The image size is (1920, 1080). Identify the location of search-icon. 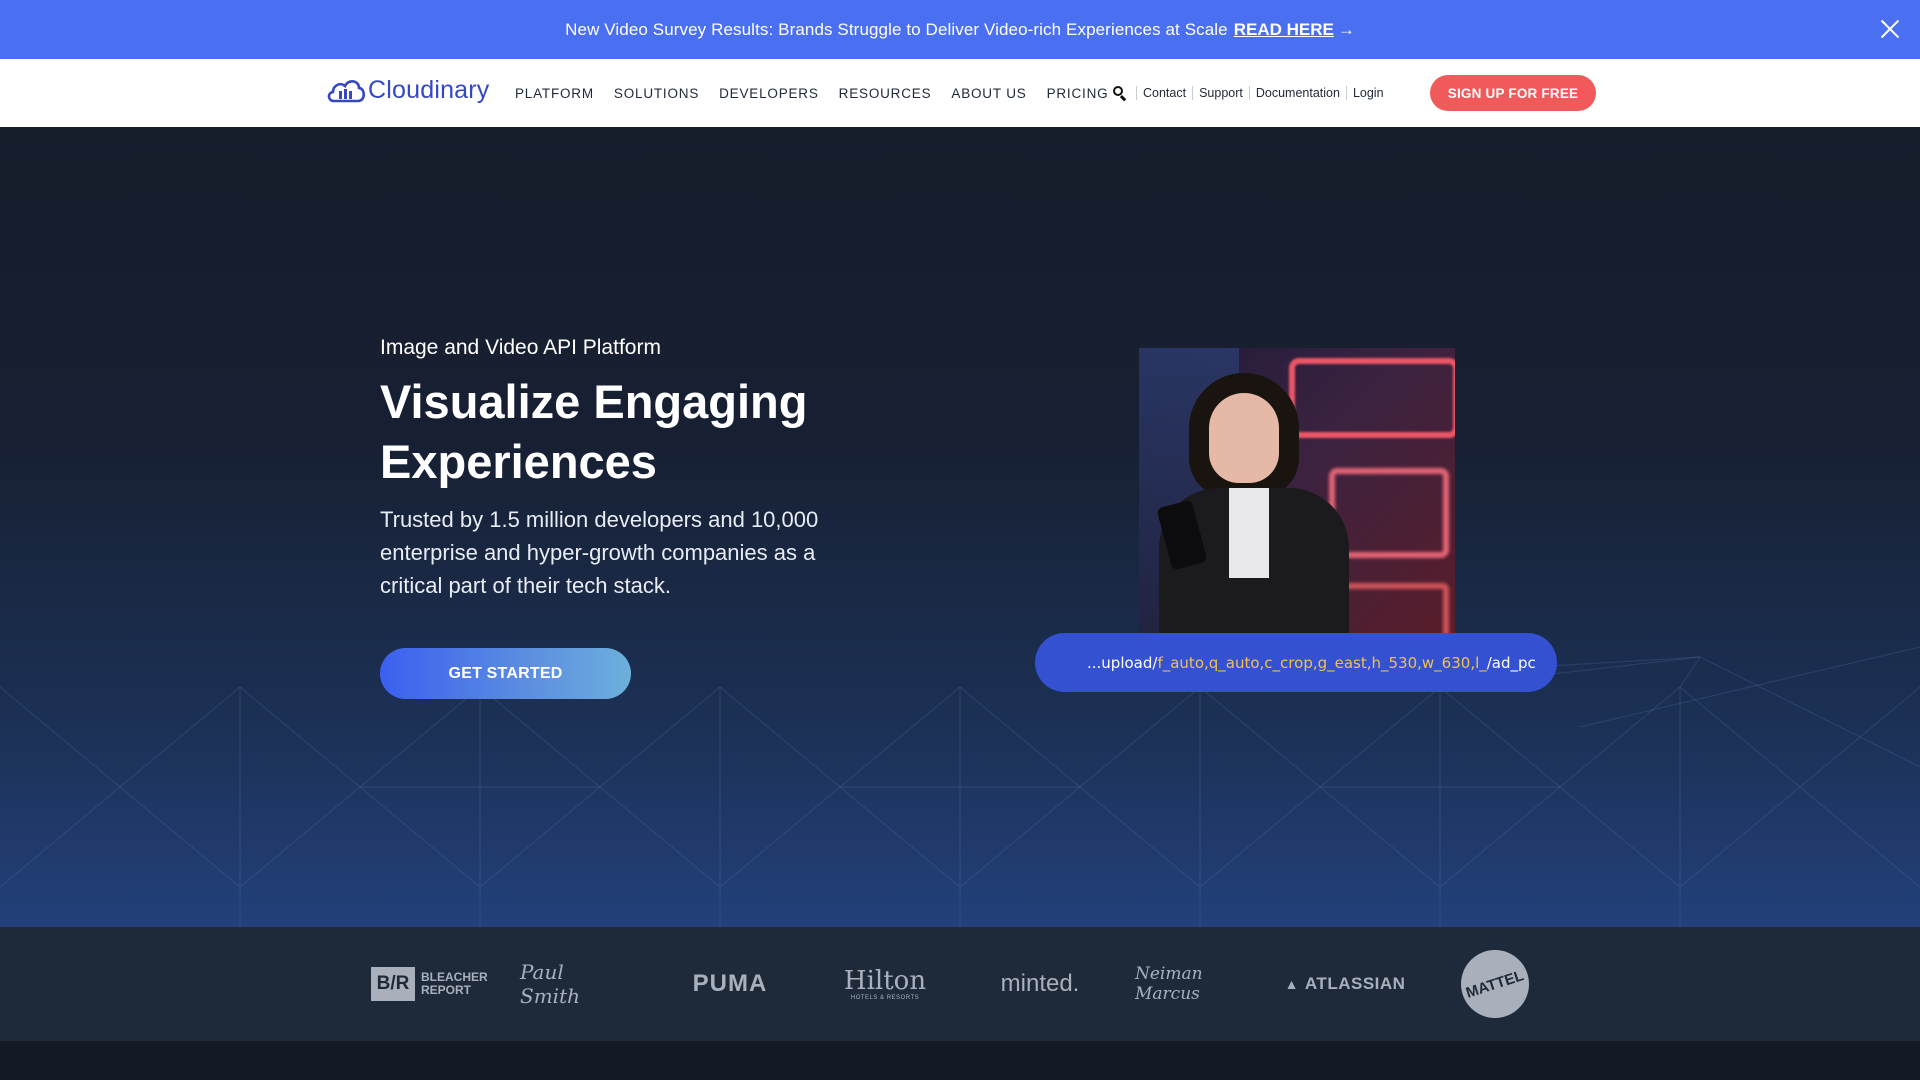
(1120, 93).